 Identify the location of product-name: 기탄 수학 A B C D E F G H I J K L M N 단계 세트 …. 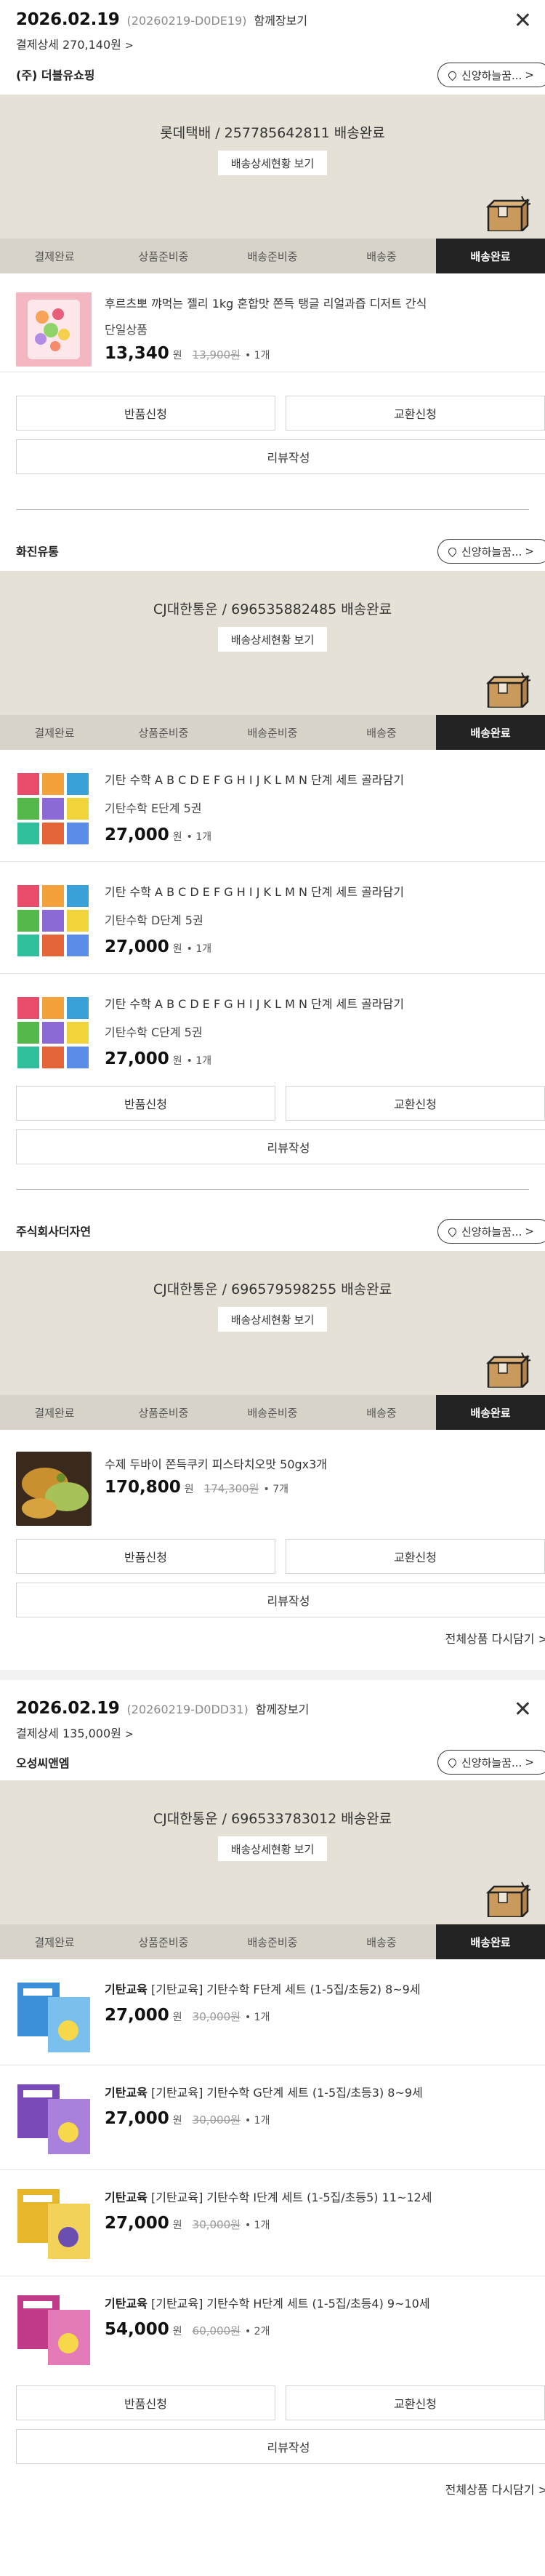
(255, 1004).